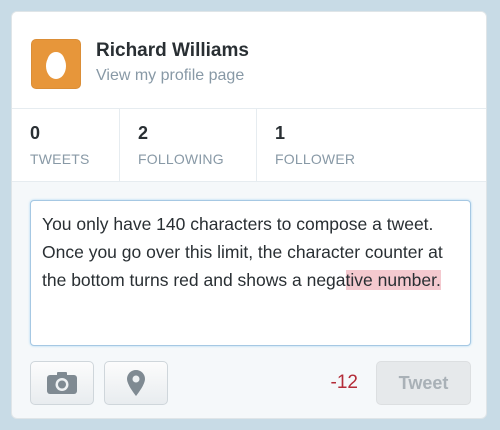 The image size is (500, 430). Describe the element at coordinates (60, 159) in the screenshot. I see `stat-tweets-label: TWEETS` at that location.